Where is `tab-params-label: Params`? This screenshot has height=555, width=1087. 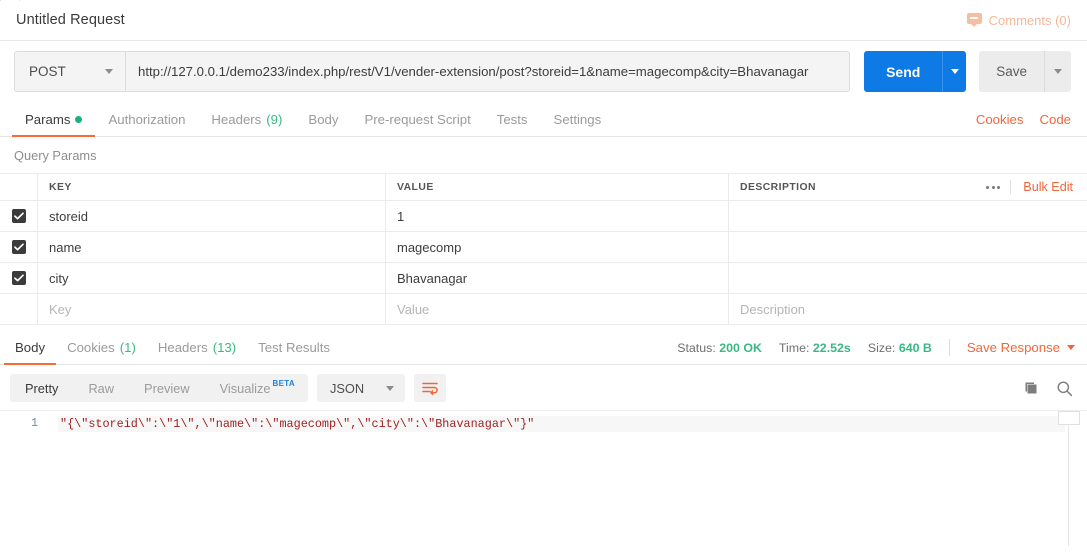
tab-params-label: Params is located at coordinates (48, 119).